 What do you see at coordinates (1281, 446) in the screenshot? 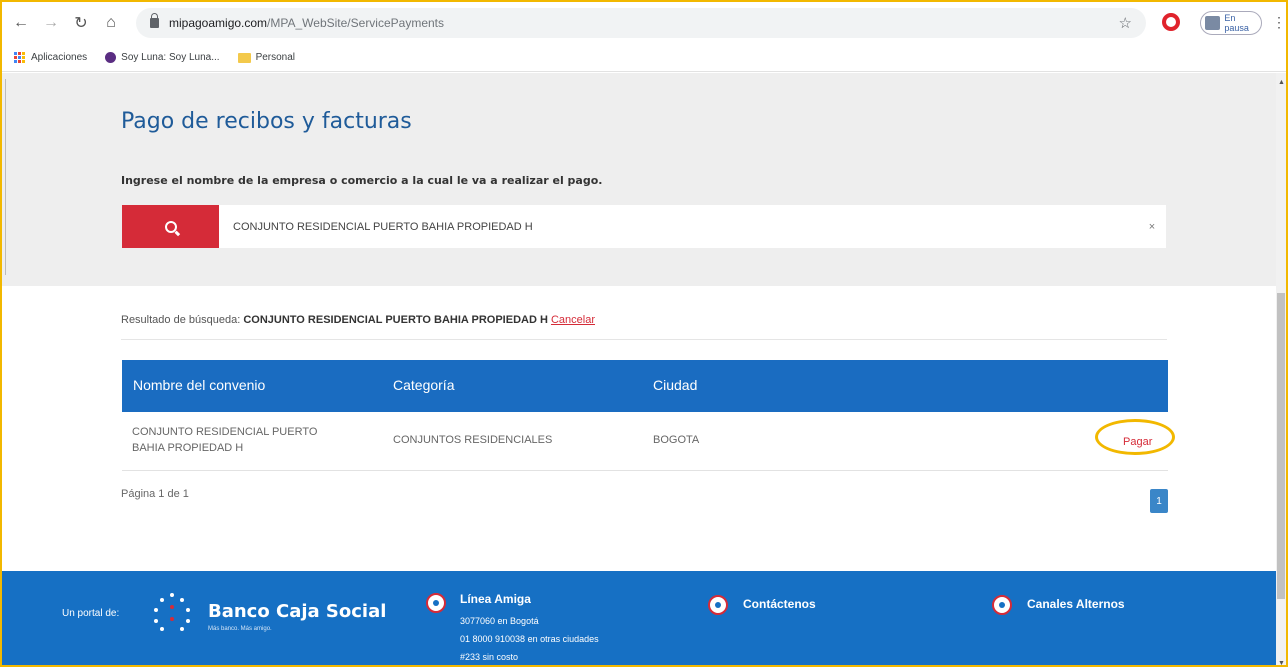
I see `scroll-thumb` at bounding box center [1281, 446].